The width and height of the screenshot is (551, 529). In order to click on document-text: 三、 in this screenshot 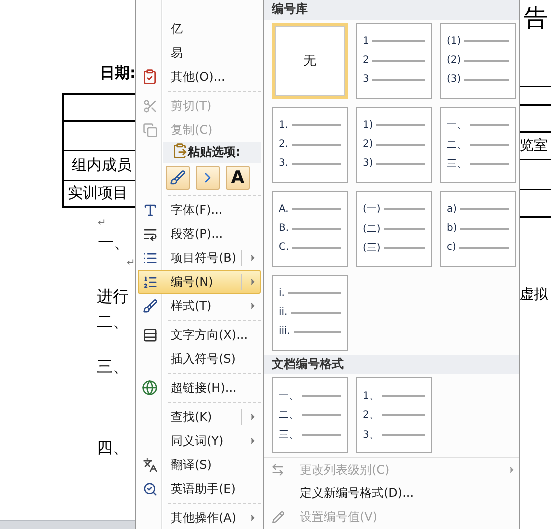, I will do `click(113, 367)`.